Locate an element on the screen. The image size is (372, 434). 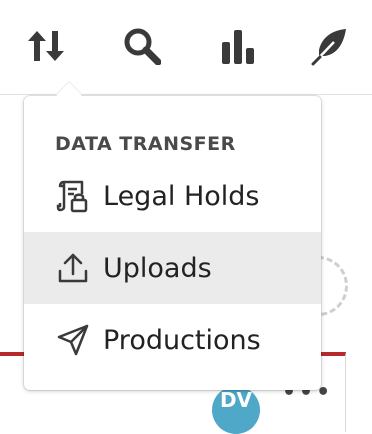
menu-section-title: DATA TRANSFER is located at coordinates (145, 144).